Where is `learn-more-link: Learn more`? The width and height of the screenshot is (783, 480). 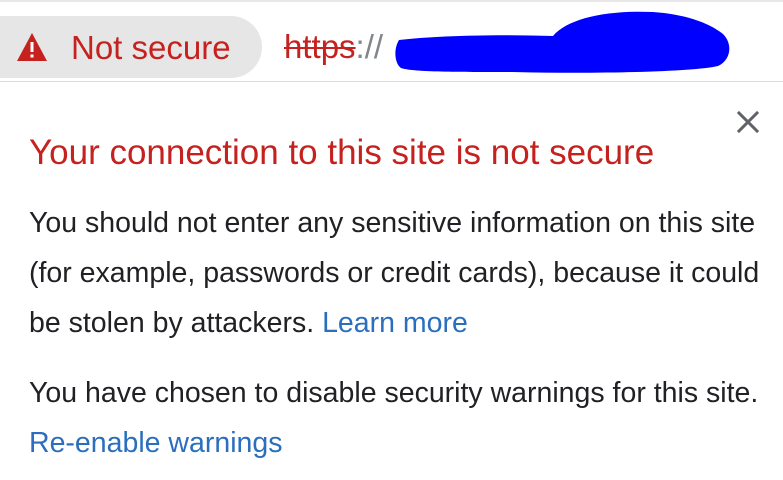
learn-more-link: Learn more is located at coordinates (395, 323).